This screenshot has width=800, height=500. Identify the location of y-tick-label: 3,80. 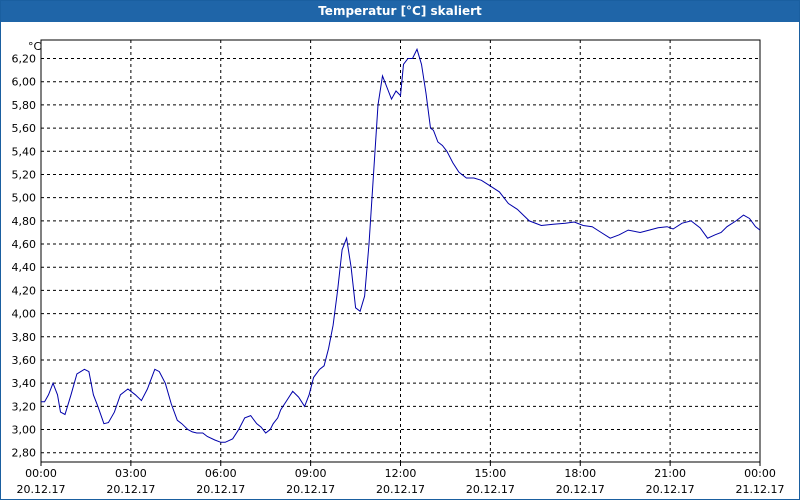
(24, 337).